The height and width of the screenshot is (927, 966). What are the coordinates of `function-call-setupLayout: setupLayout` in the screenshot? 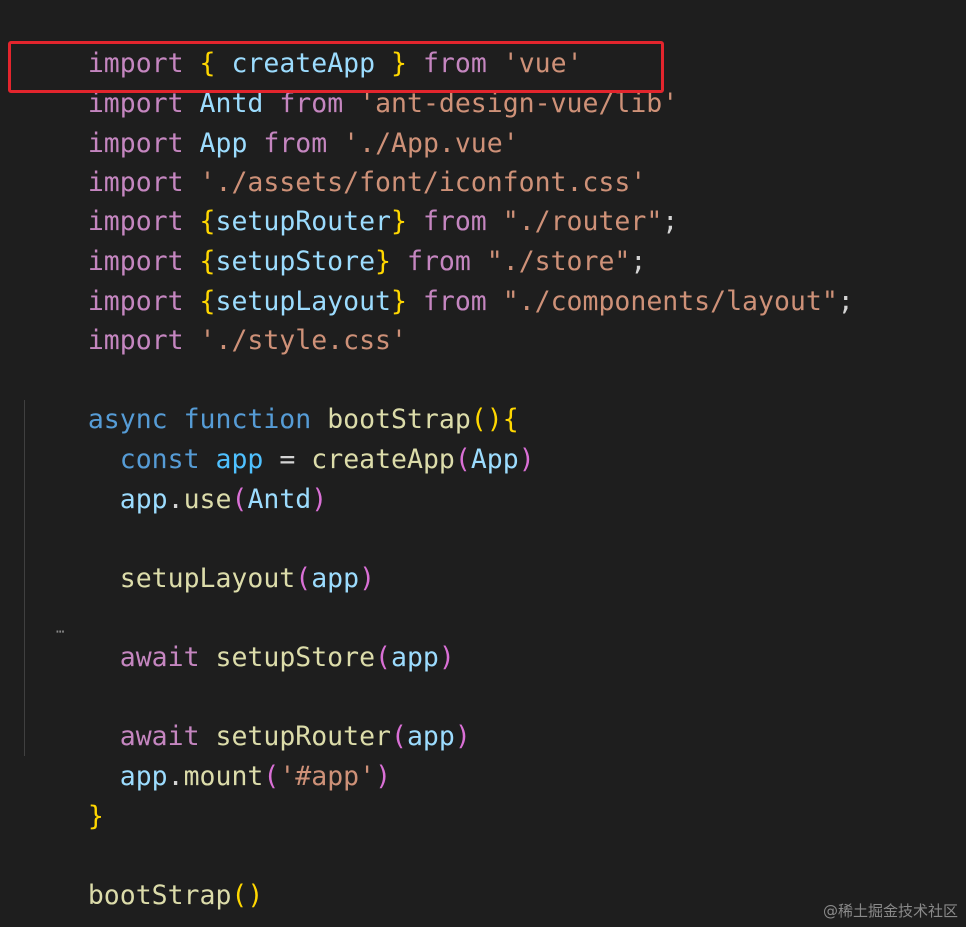 It's located at (207, 578).